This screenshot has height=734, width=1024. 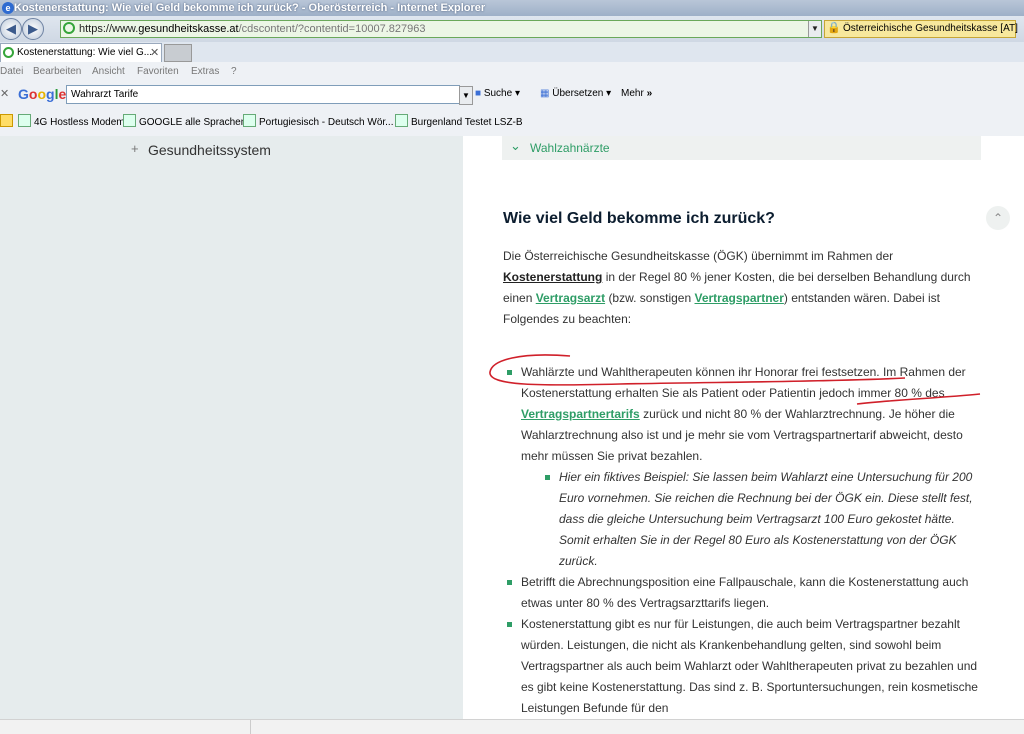 What do you see at coordinates (512, 52) in the screenshot?
I see `tab-bar: Kostenerstattung: Wie viel G... ✕` at bounding box center [512, 52].